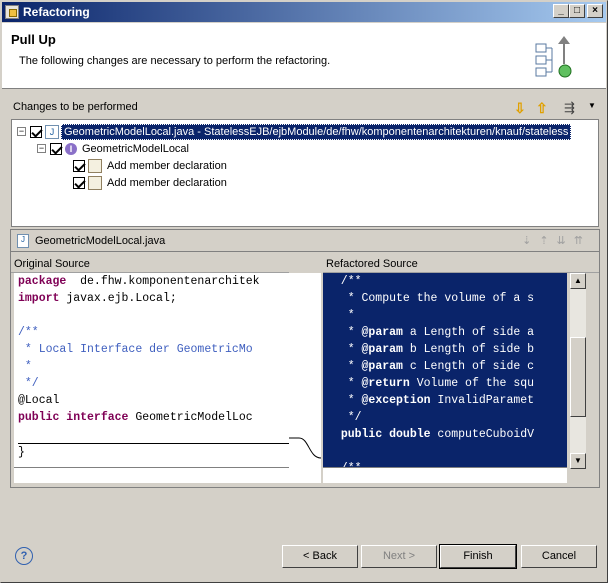 The image size is (608, 583). What do you see at coordinates (153, 435) in the screenshot?
I see `code-line` at bounding box center [153, 435].